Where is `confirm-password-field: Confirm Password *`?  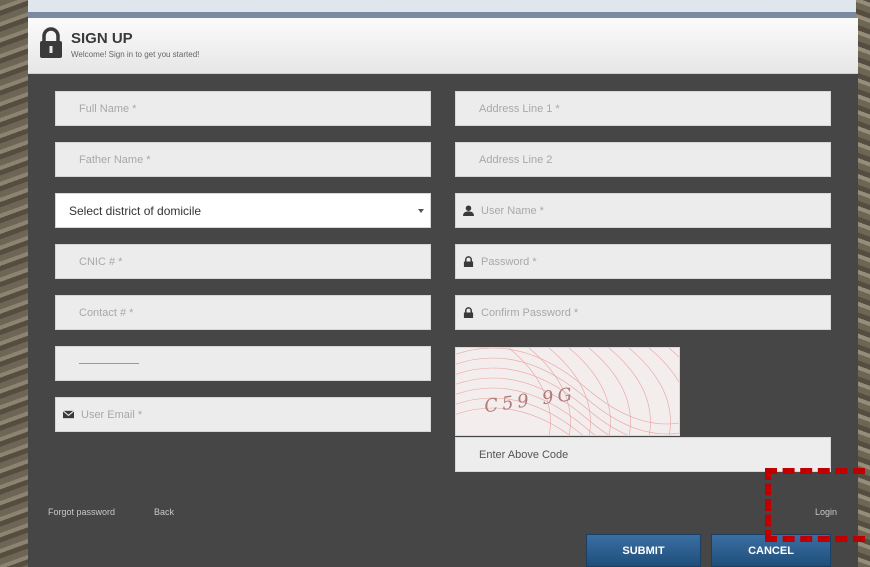
confirm-password-field: Confirm Password * is located at coordinates (643, 312).